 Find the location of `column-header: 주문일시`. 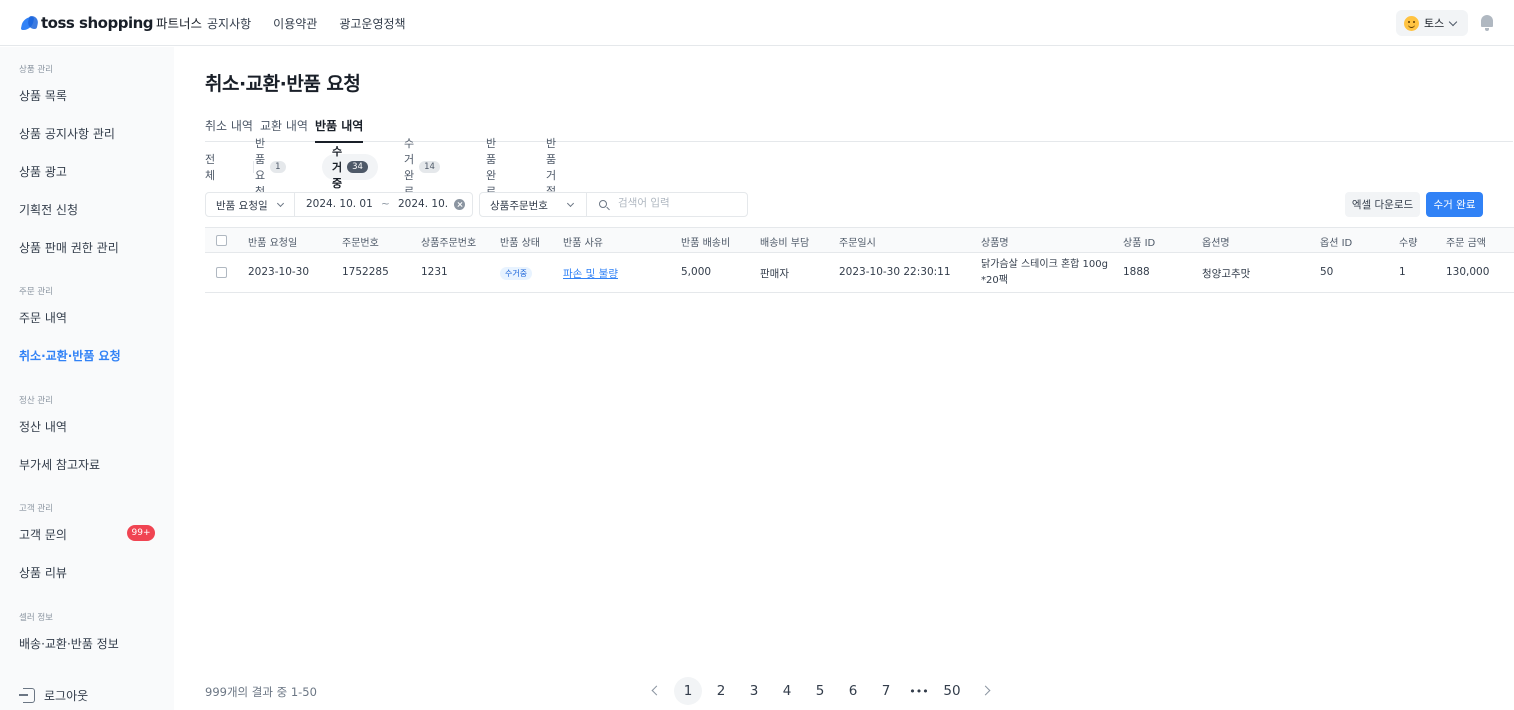

column-header: 주문일시 is located at coordinates (857, 241).